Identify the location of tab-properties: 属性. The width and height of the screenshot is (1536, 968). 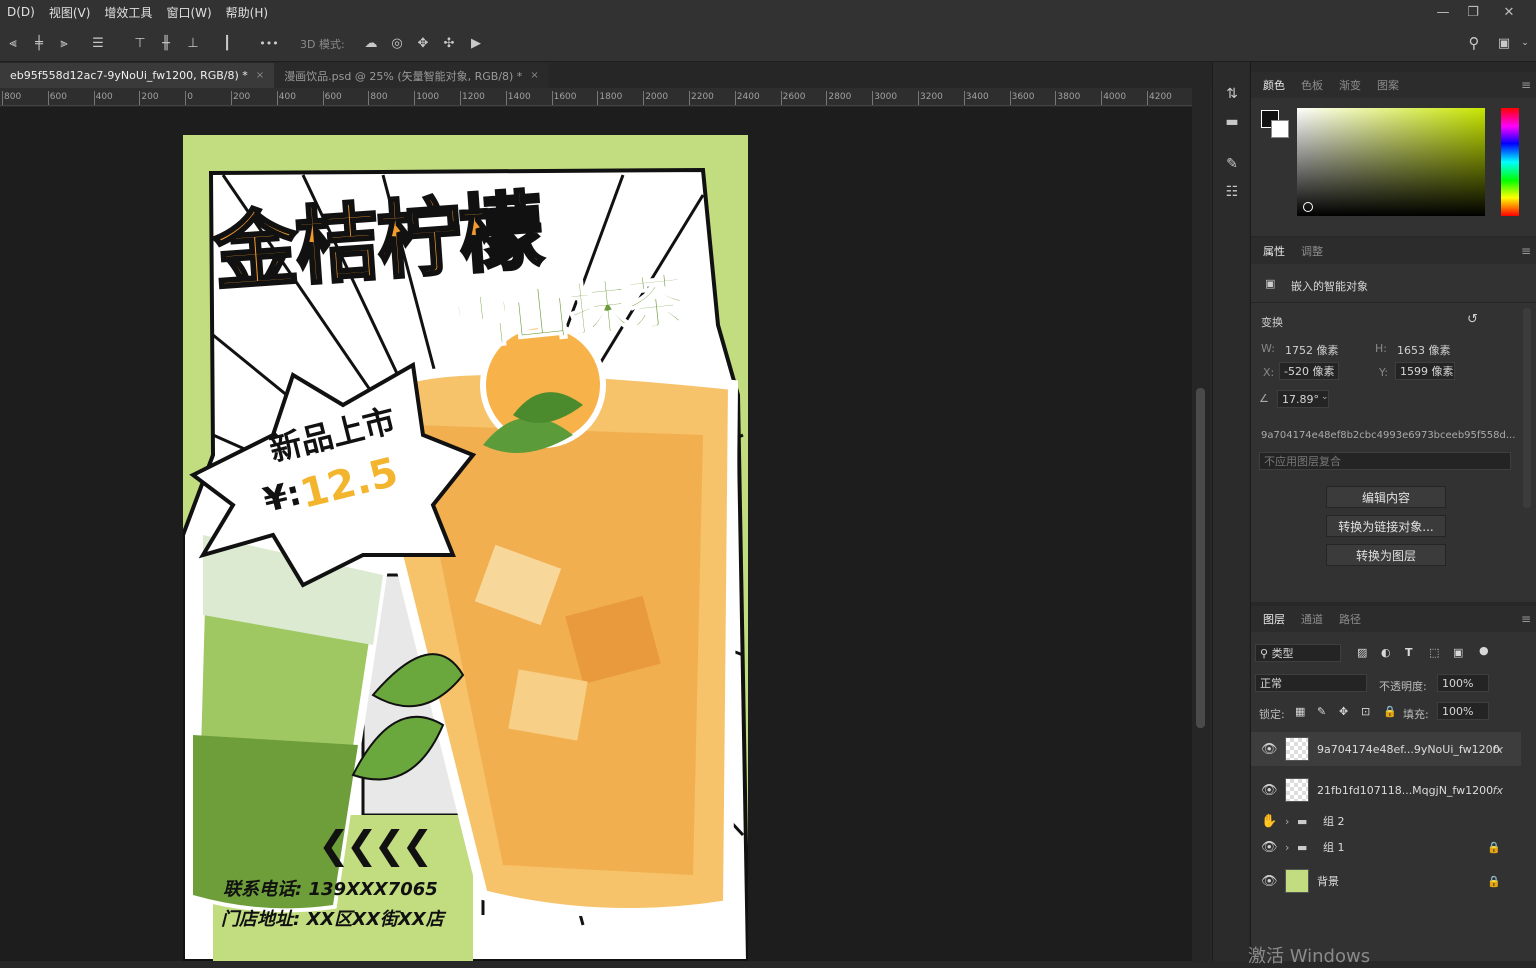
(1274, 251).